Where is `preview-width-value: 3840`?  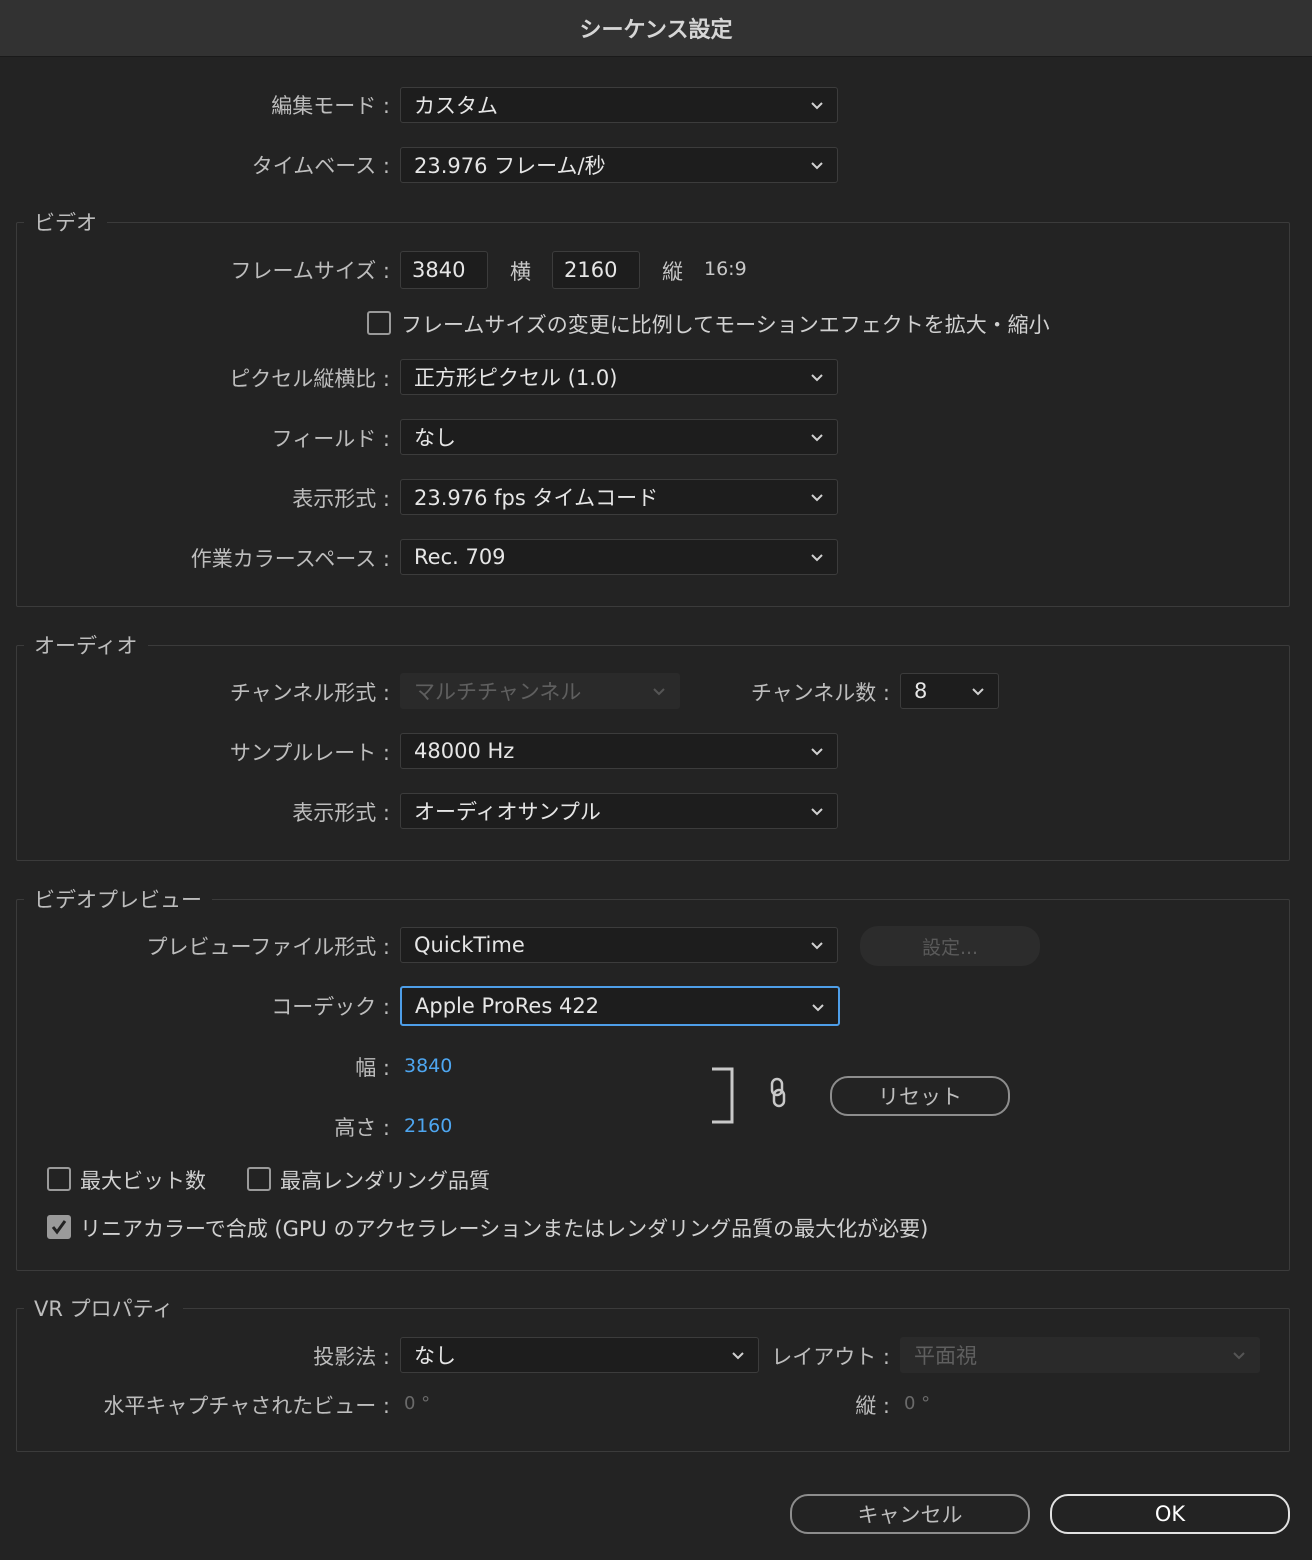 preview-width-value: 3840 is located at coordinates (428, 1066).